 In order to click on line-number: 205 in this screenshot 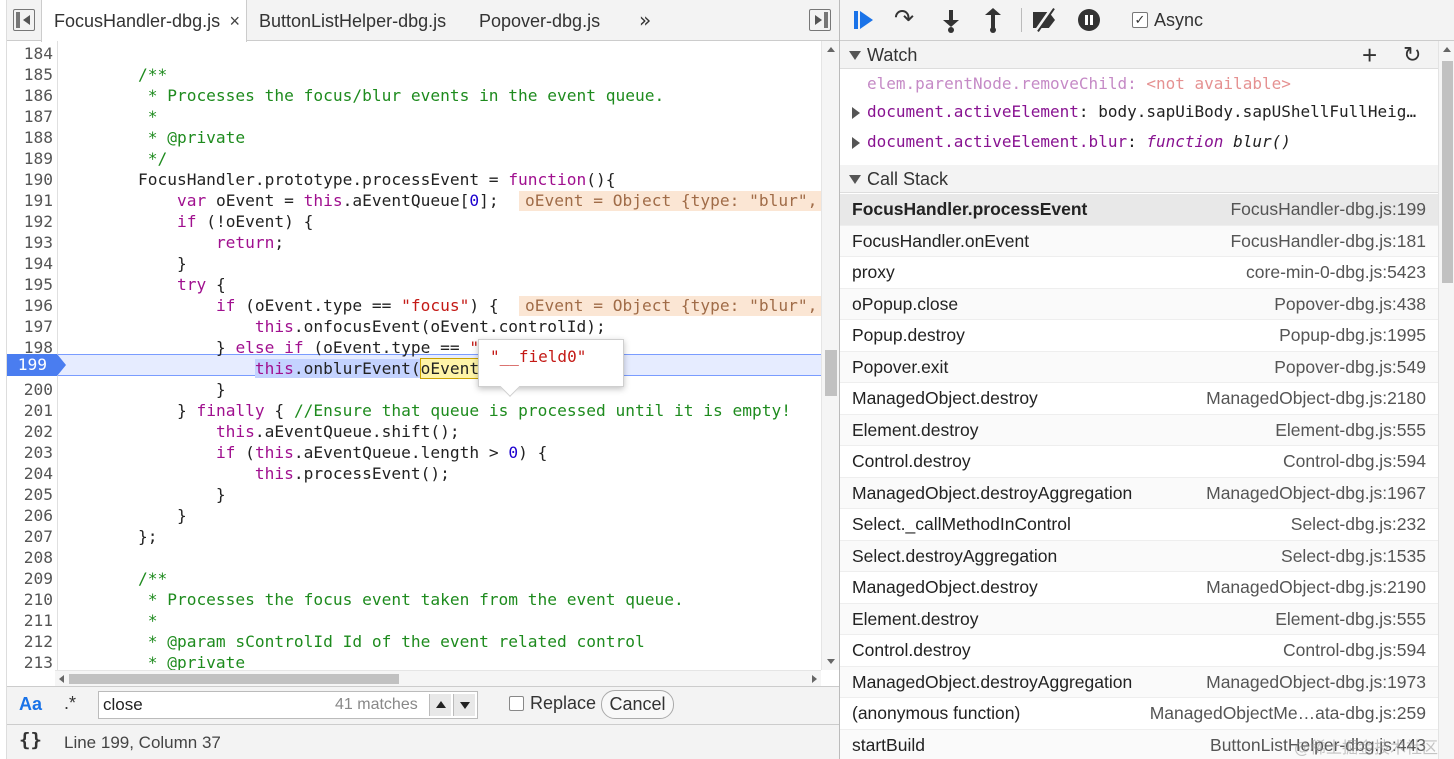, I will do `click(30, 494)`.